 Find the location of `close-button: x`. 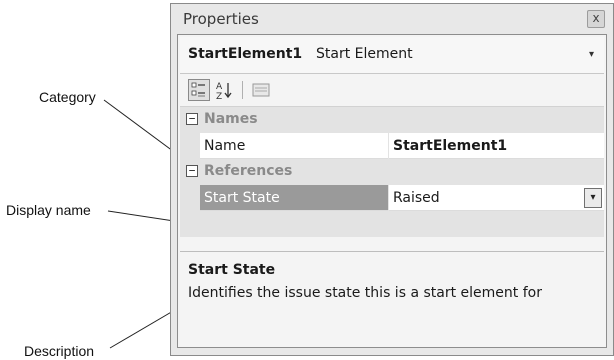

close-button: x is located at coordinates (596, 19).